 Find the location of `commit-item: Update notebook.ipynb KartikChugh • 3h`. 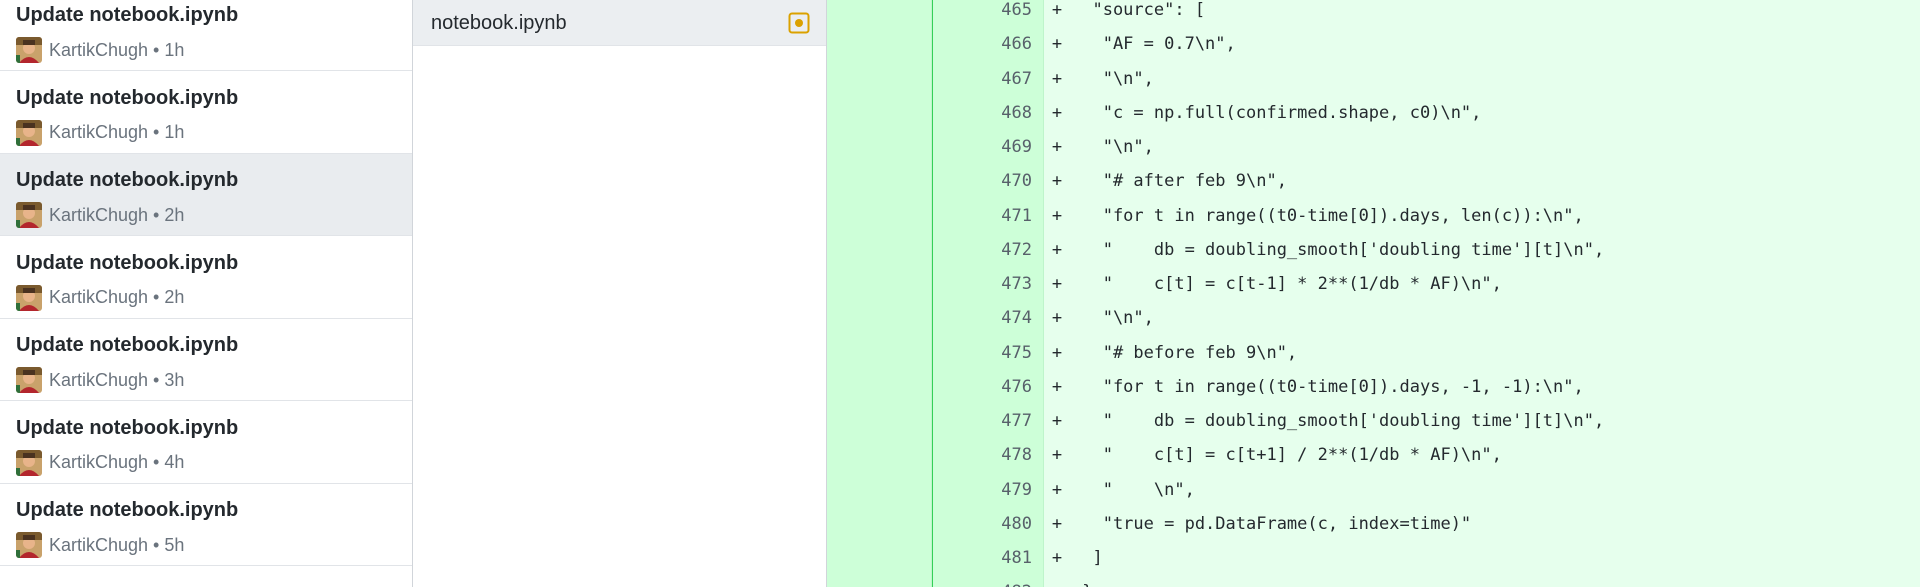

commit-item: Update notebook.ipynb KartikChugh • 3h is located at coordinates (206, 360).